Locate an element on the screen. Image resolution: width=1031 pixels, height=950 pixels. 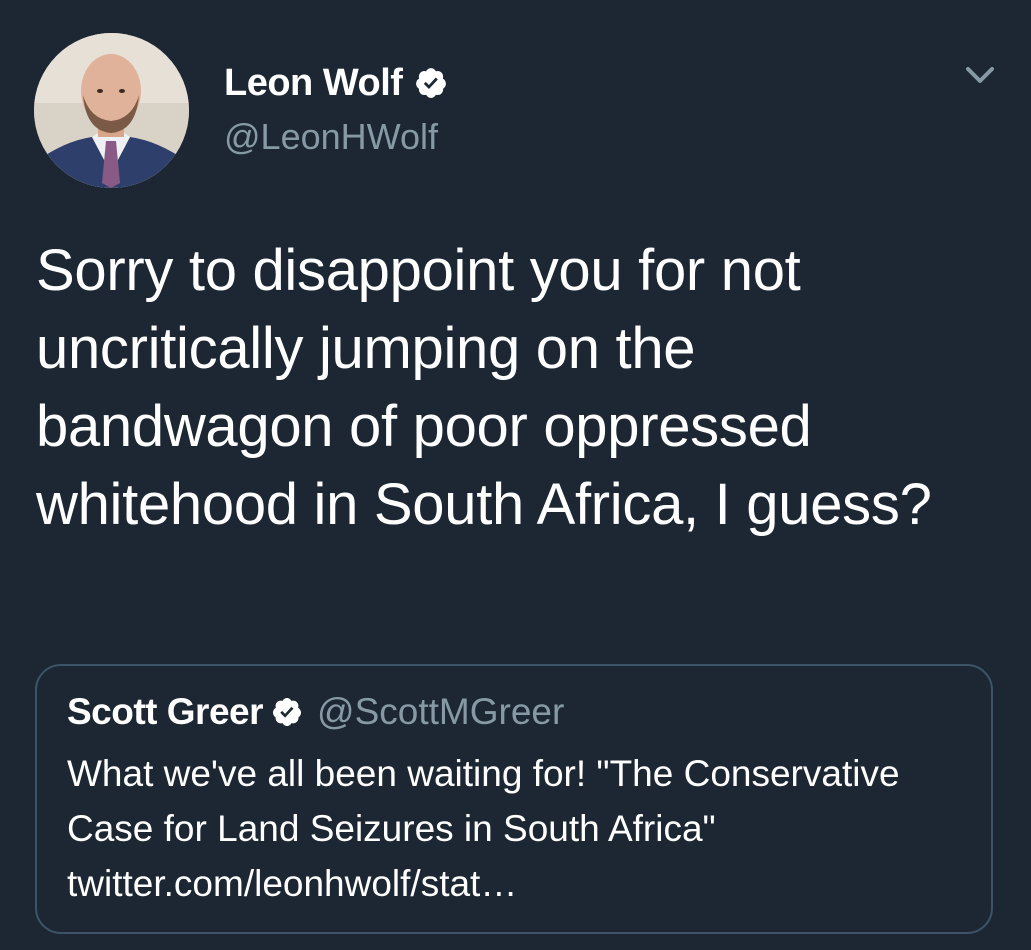
quoted-tweet-header: Scott Greer @ScottMGreer is located at coordinates (315, 712).